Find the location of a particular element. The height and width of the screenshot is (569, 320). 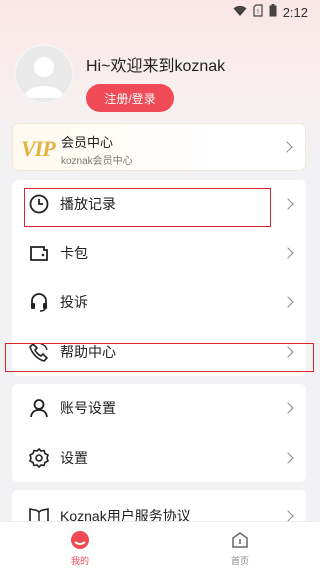

wifi-icon is located at coordinates (240, 12).